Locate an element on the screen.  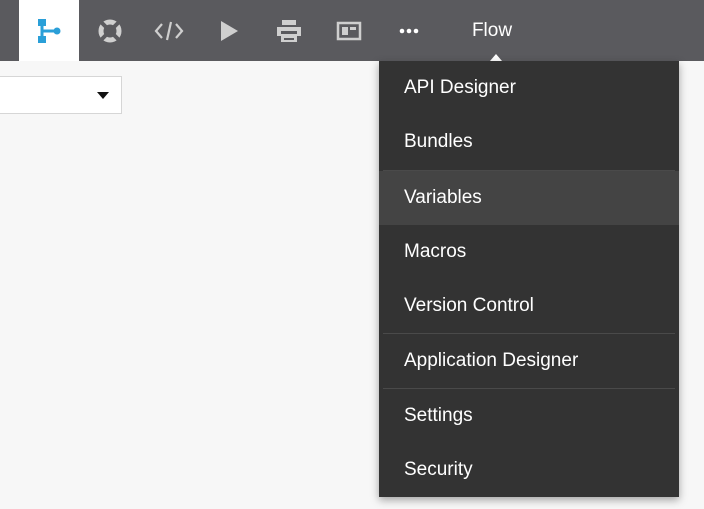
print-button is located at coordinates (289, 30).